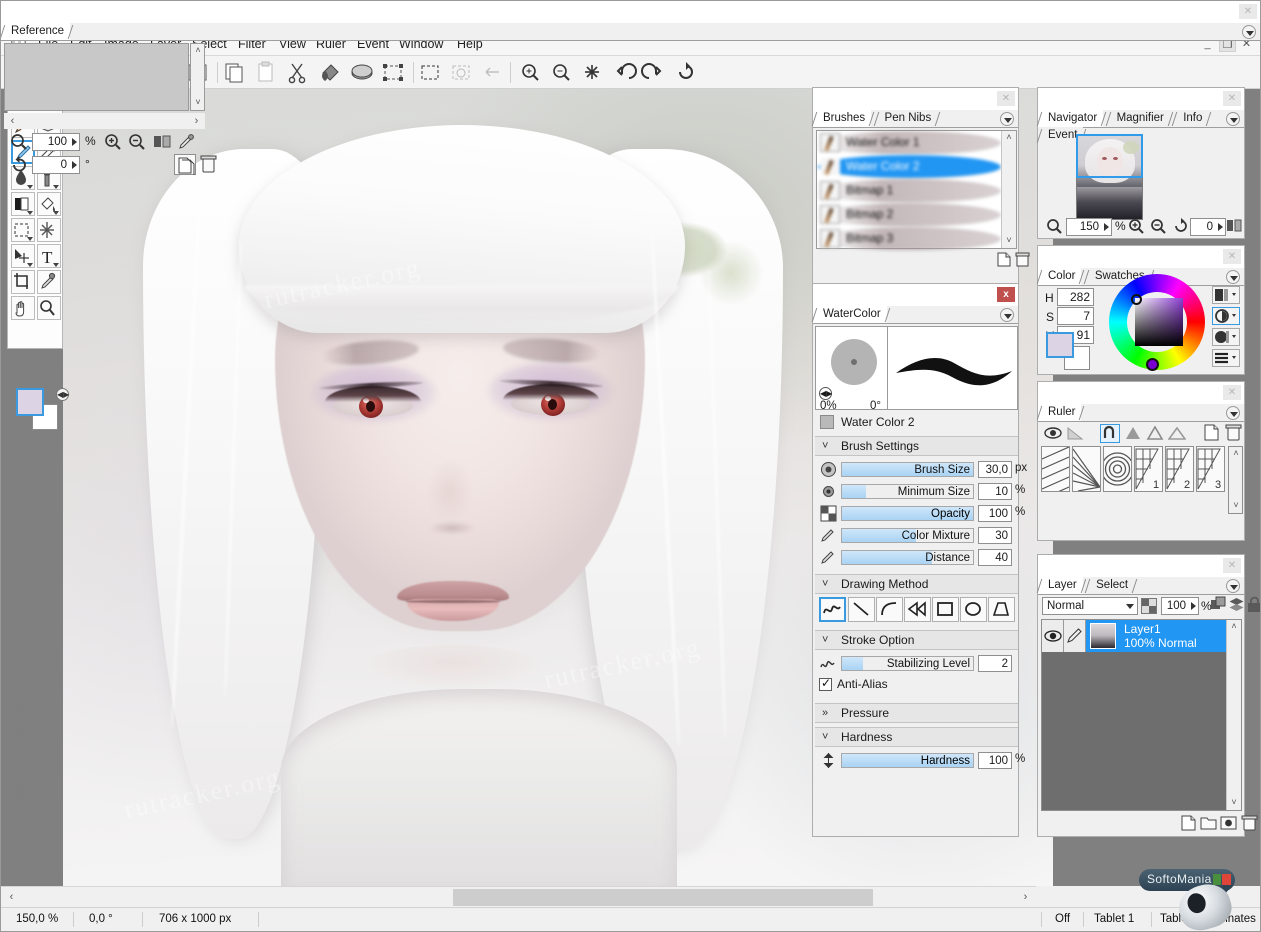 Image resolution: width=1261 pixels, height=932 pixels. I want to click on bucket-tool, so click(49, 204).